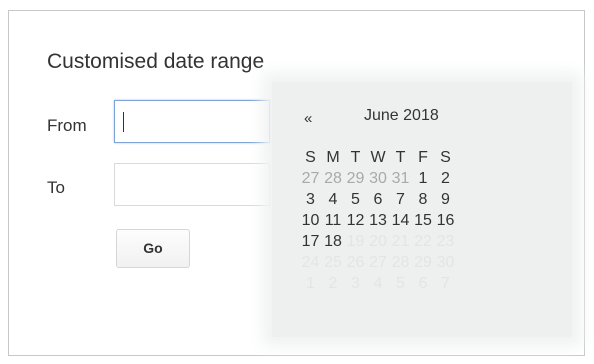  Describe the element at coordinates (355, 241) in the screenshot. I see `calendar-day: 19` at that location.